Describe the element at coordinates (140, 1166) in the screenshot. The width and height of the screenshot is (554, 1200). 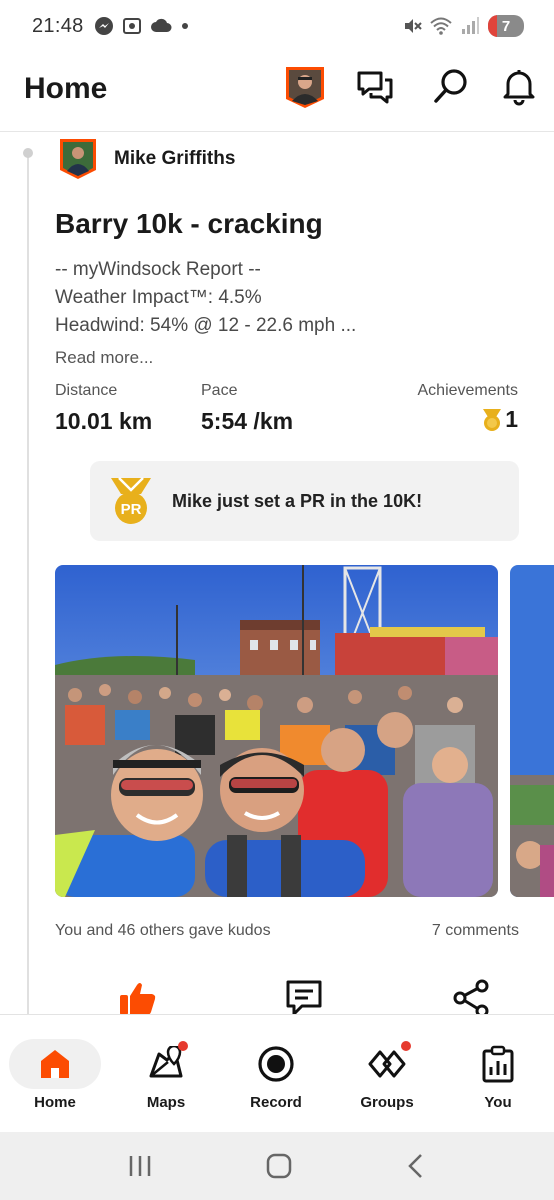
I see `recent-apps-icon` at that location.